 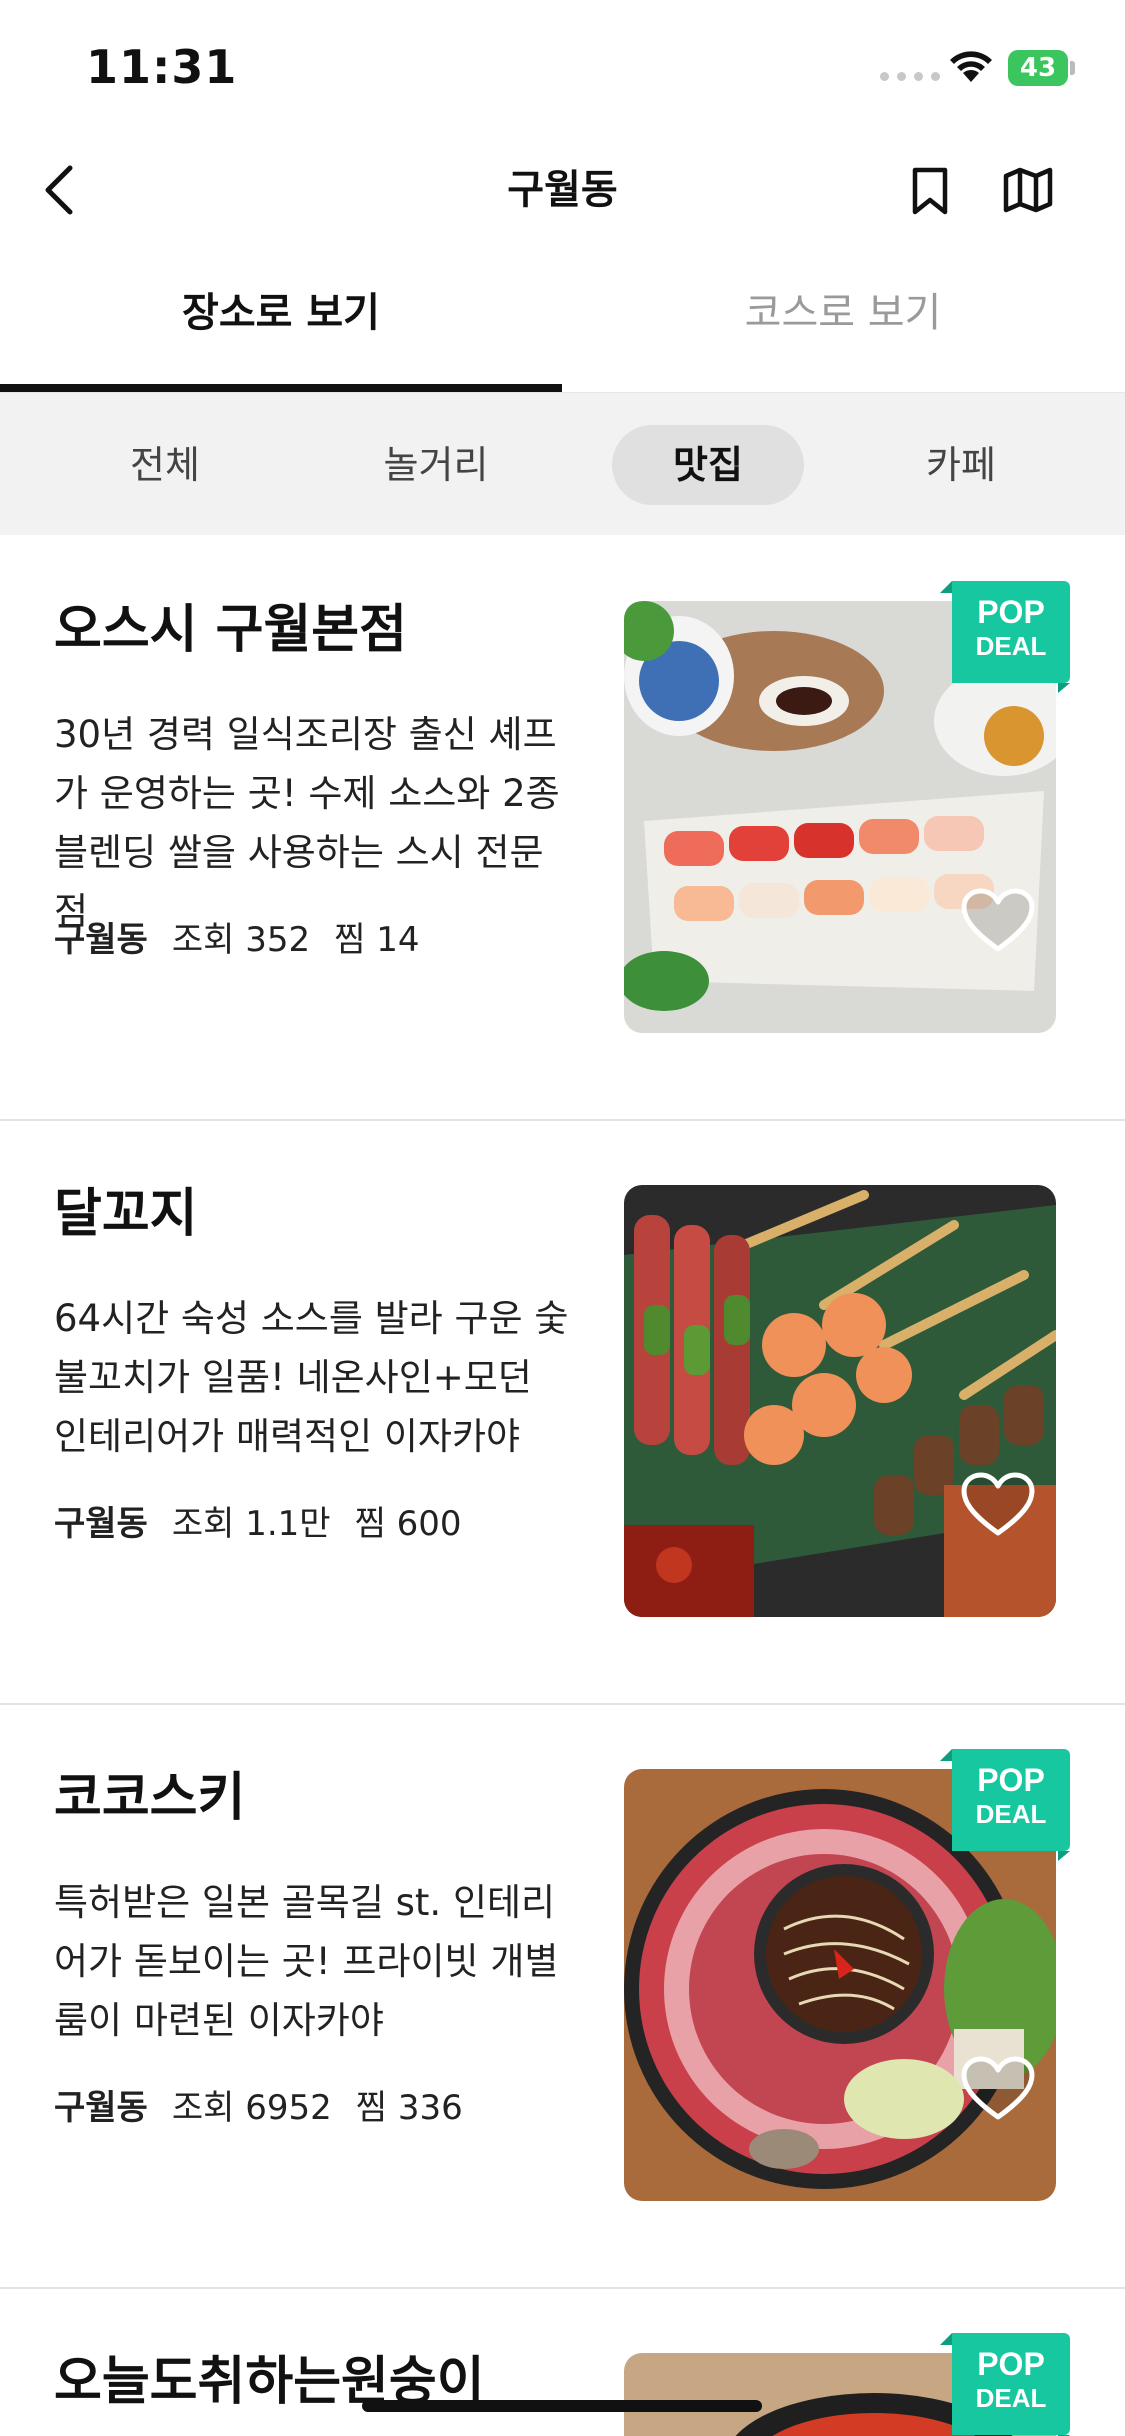 I want to click on category-cafe: 카페, so click(x=961, y=465).